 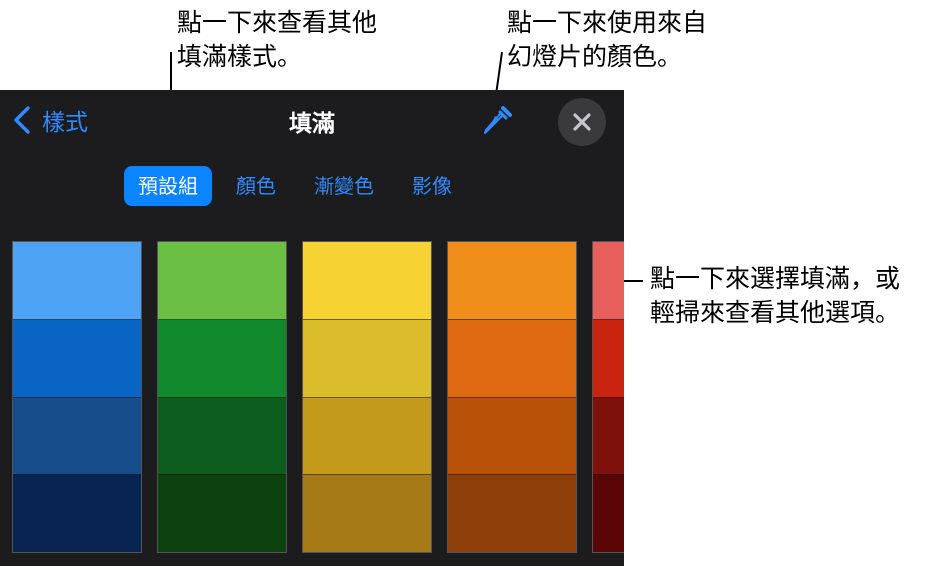 I want to click on tab-color: 顏色, so click(x=256, y=186).